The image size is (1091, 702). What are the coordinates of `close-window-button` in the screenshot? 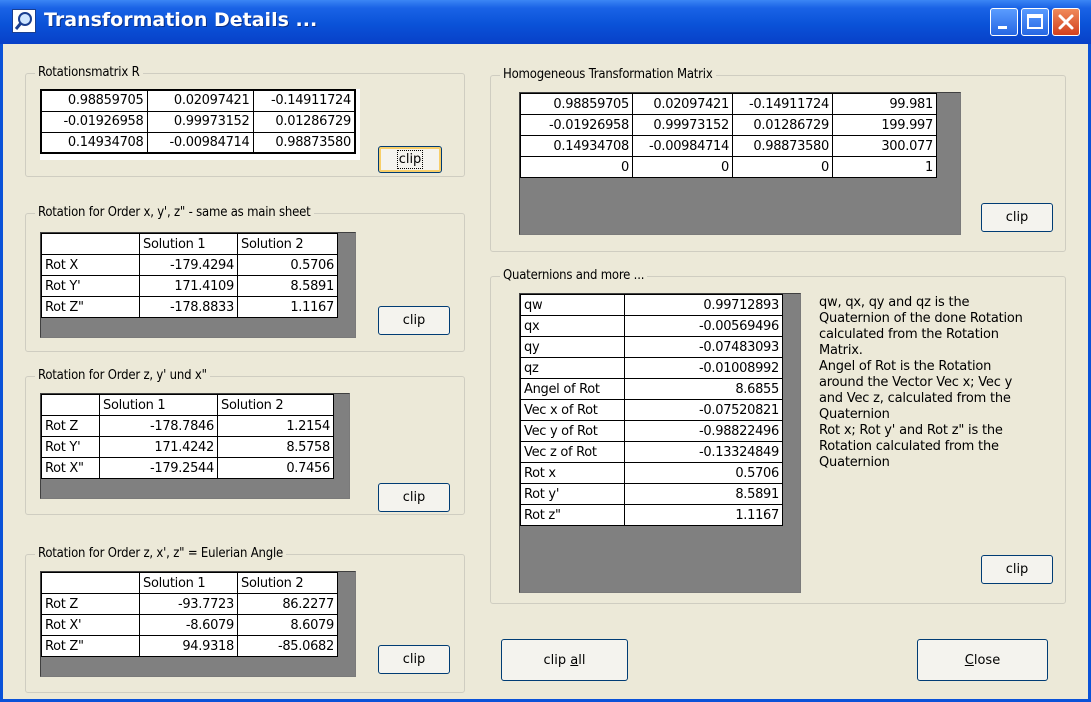 It's located at (1066, 22).